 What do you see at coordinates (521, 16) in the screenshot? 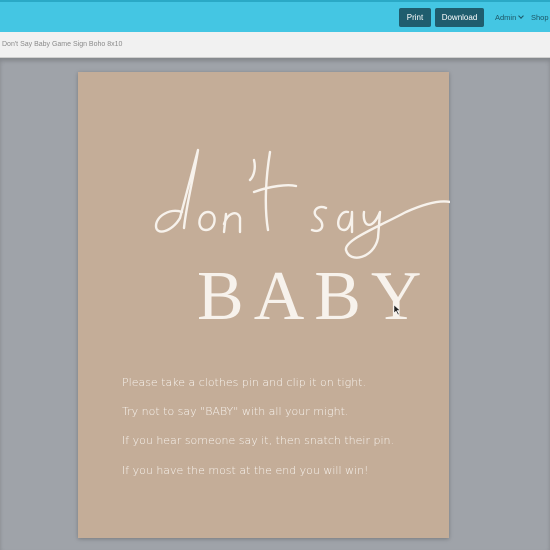
I see `chevron-down-icon` at bounding box center [521, 16].